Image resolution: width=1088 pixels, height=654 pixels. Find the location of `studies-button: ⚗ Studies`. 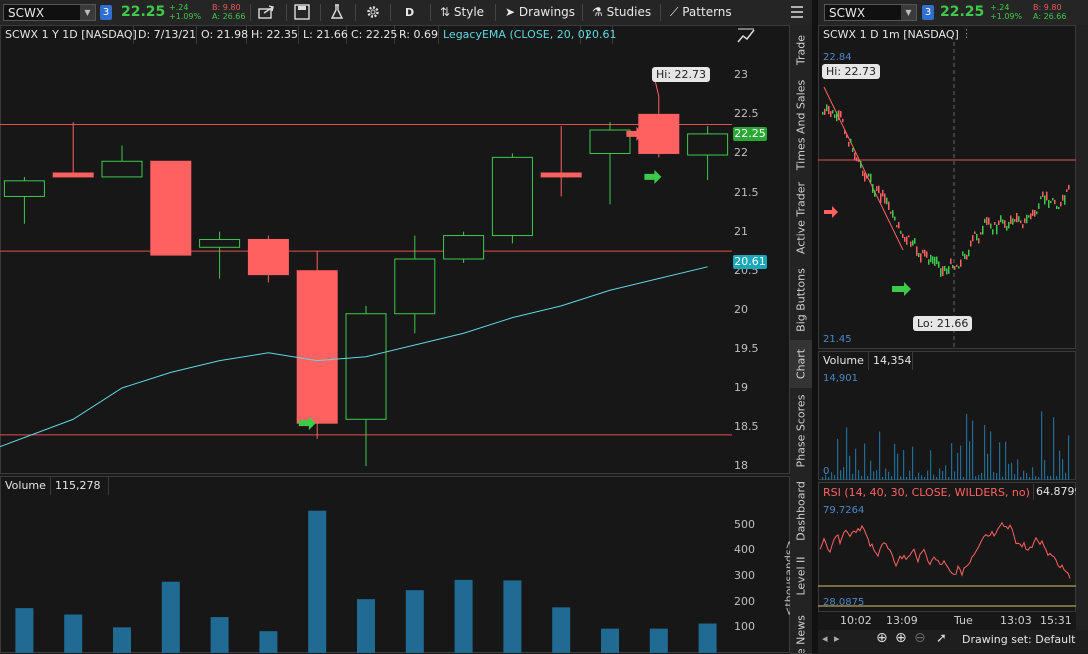

studies-button: ⚗ Studies is located at coordinates (621, 12).